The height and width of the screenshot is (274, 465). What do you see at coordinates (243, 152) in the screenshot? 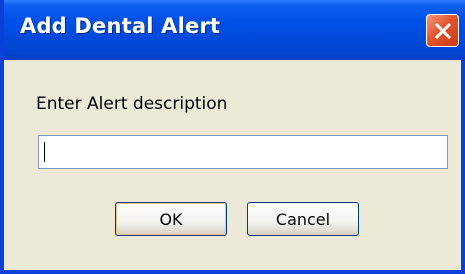
I see `alert-description-input` at bounding box center [243, 152].